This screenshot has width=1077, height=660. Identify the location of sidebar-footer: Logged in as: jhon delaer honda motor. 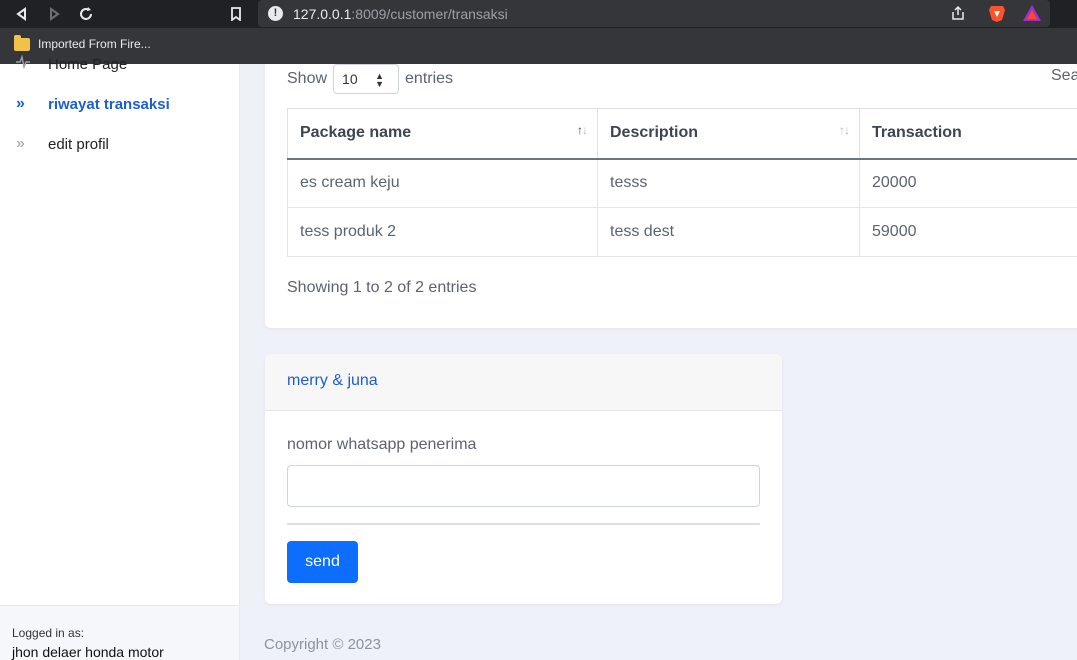
(119, 632).